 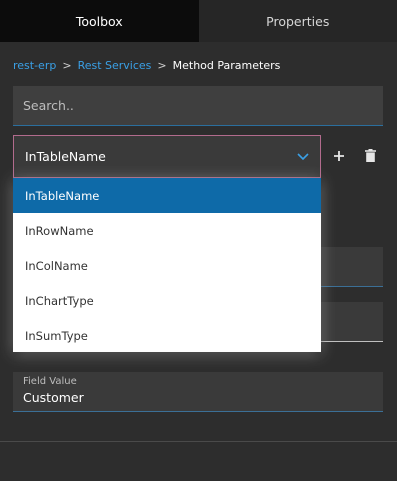 I want to click on breadcrumb-current: Method Parameters, so click(x=226, y=65).